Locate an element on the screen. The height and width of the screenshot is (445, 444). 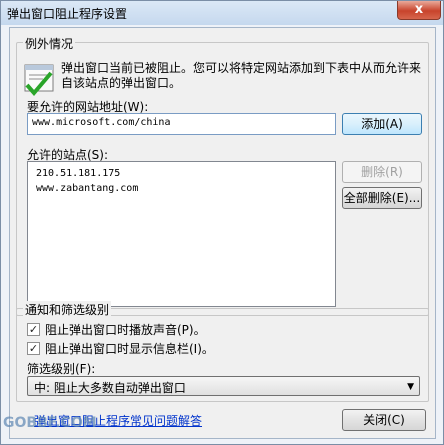
list-item: 210.51.181.175 is located at coordinates (181, 173).